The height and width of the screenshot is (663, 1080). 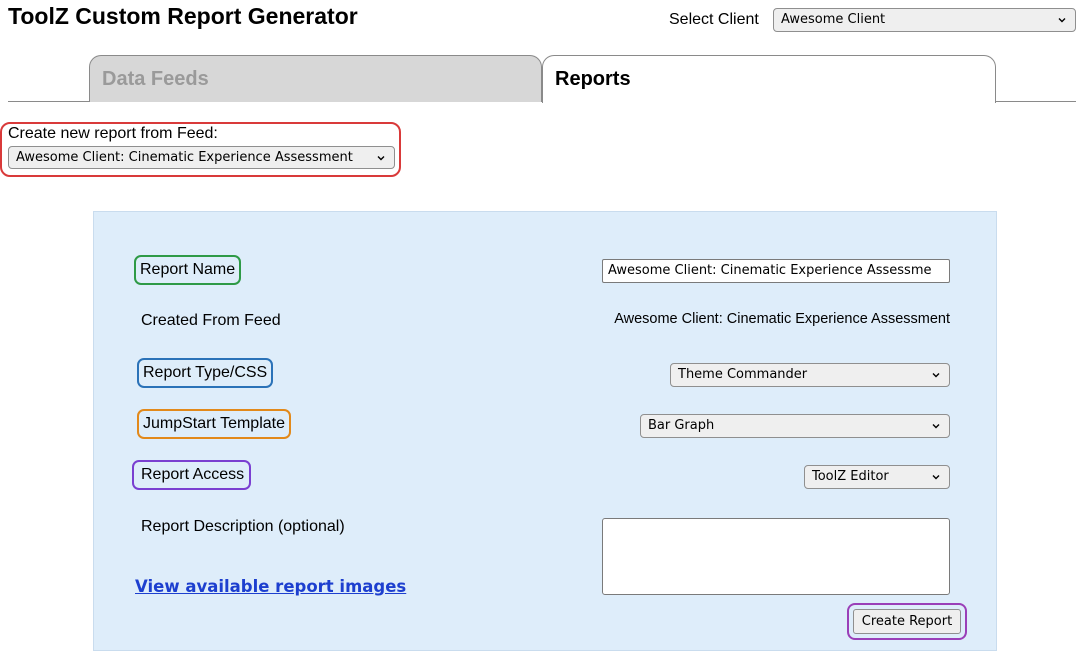 I want to click on jumpstart-template-select: Bar Graph, so click(x=795, y=426).